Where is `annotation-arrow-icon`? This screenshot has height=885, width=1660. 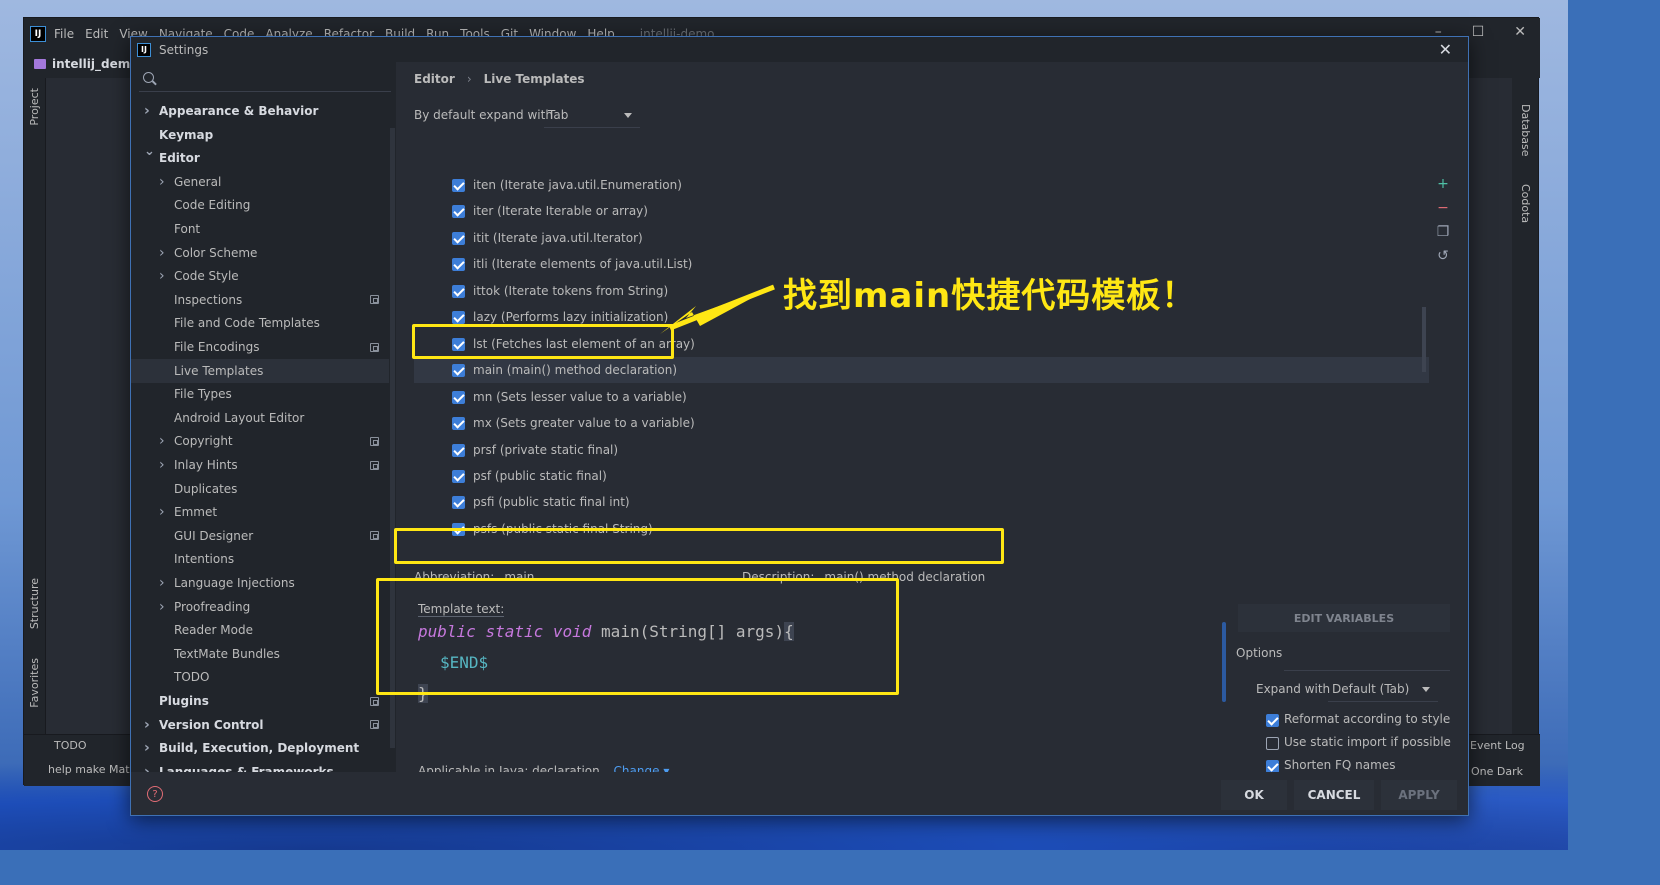 annotation-arrow-icon is located at coordinates (717, 309).